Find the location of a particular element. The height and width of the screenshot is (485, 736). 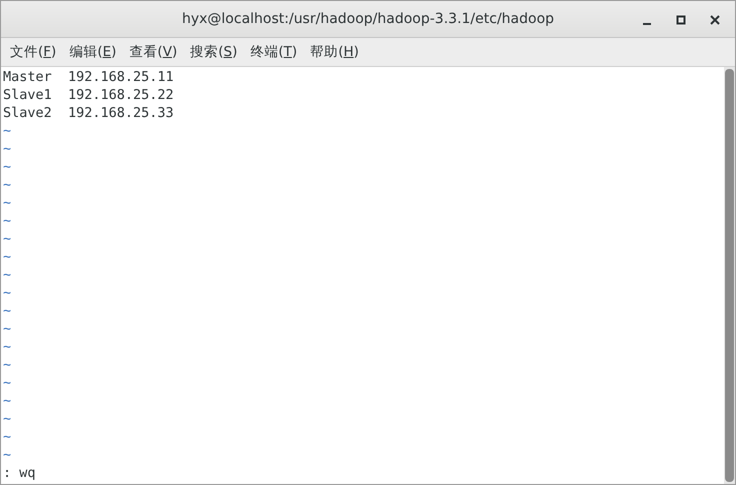

menu-item: 文件(F) is located at coordinates (33, 52).